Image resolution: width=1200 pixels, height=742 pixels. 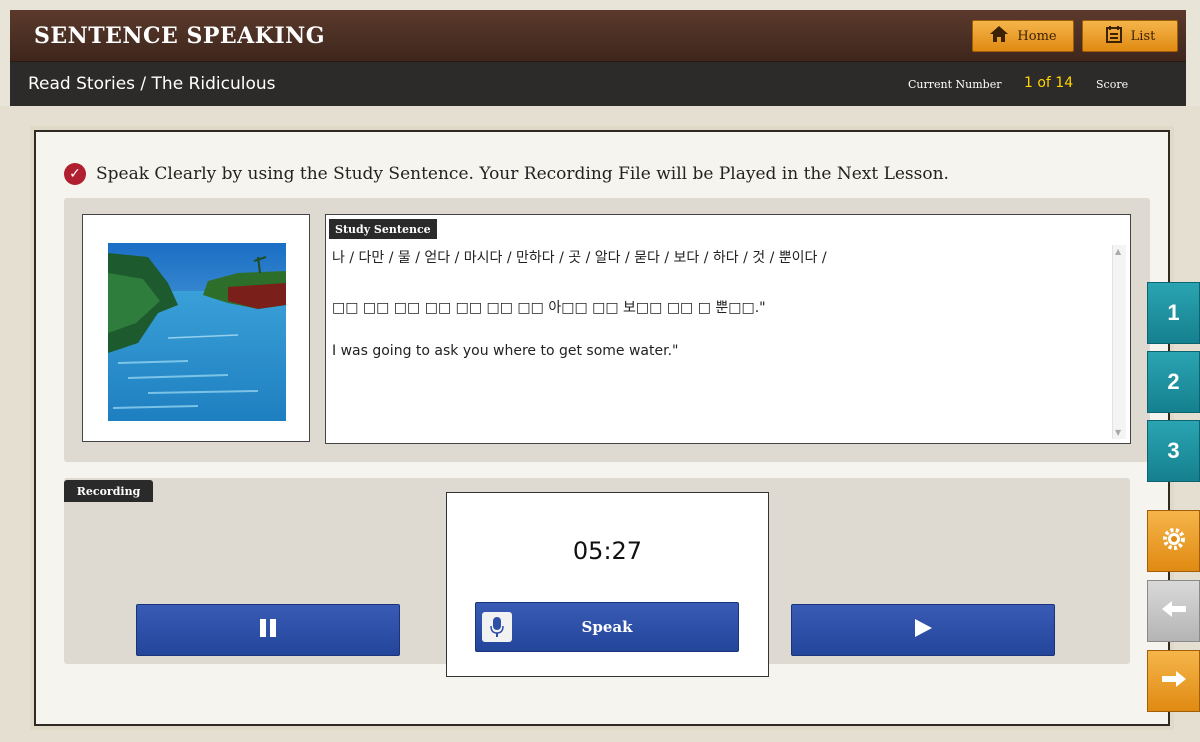 What do you see at coordinates (1173, 451) in the screenshot?
I see `side-nav-item-3: 3` at bounding box center [1173, 451].